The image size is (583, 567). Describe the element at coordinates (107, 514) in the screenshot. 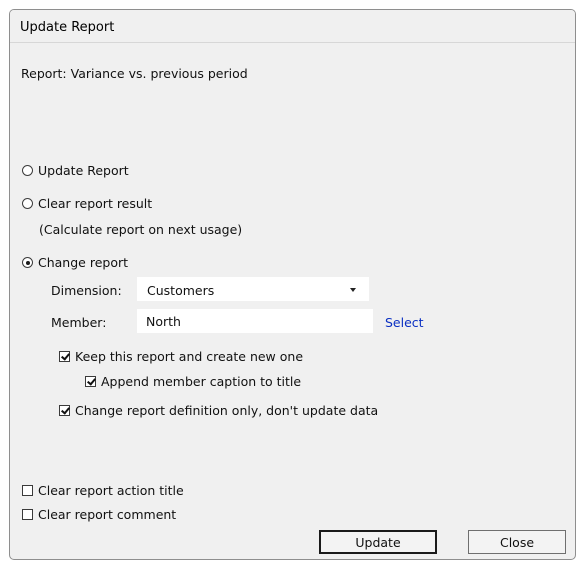

I see `checkbox-label: Clear report comment` at that location.